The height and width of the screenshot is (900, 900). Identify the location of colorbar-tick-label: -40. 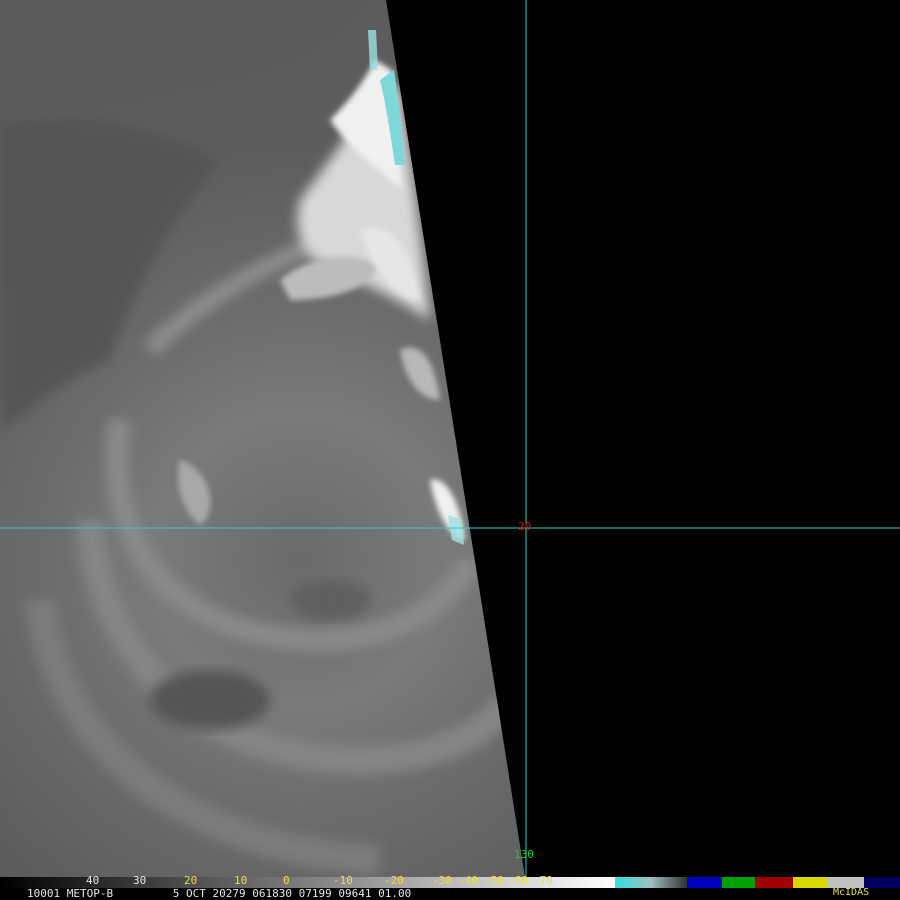
(468, 880).